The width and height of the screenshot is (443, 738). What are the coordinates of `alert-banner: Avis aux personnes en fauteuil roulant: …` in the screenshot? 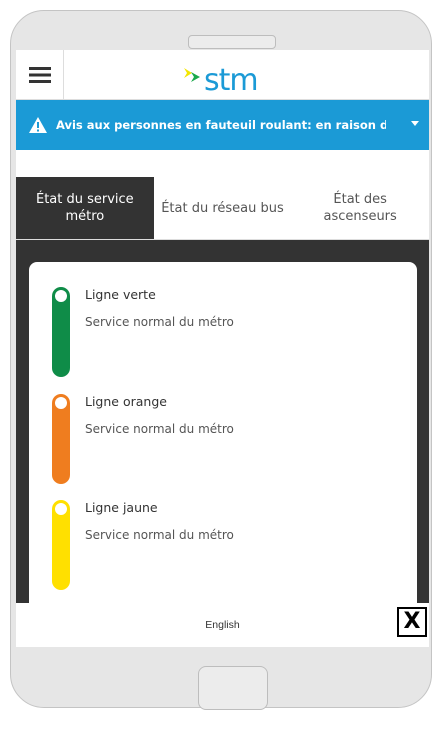 It's located at (222, 125).